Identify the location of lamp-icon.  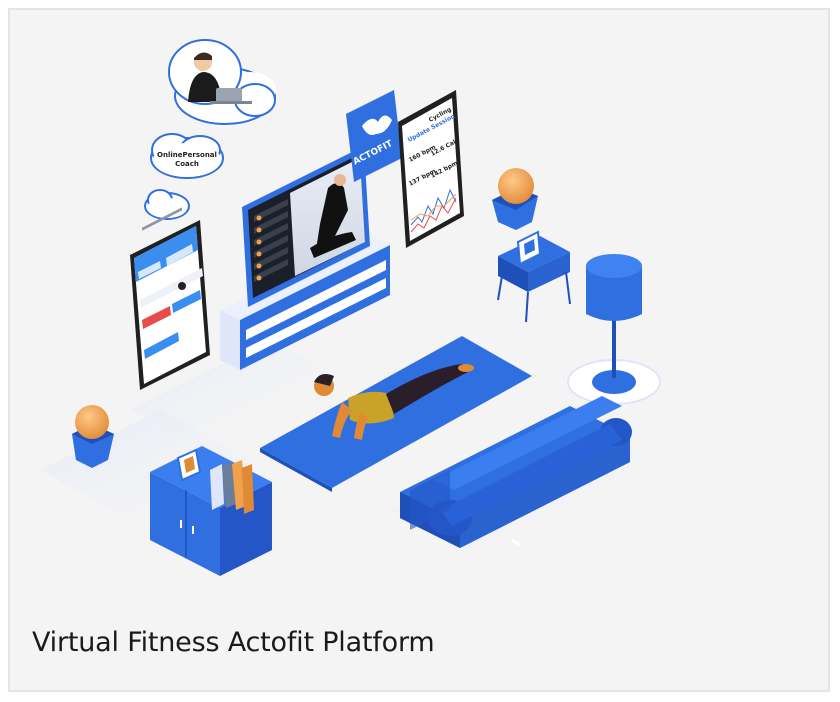
(614, 329).